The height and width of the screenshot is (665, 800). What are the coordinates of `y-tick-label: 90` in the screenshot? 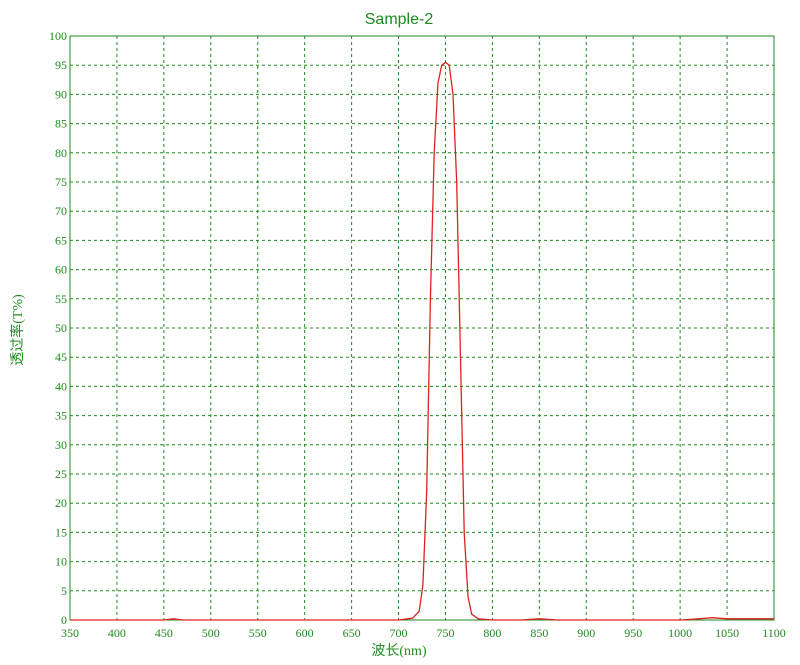 It's located at (61, 94).